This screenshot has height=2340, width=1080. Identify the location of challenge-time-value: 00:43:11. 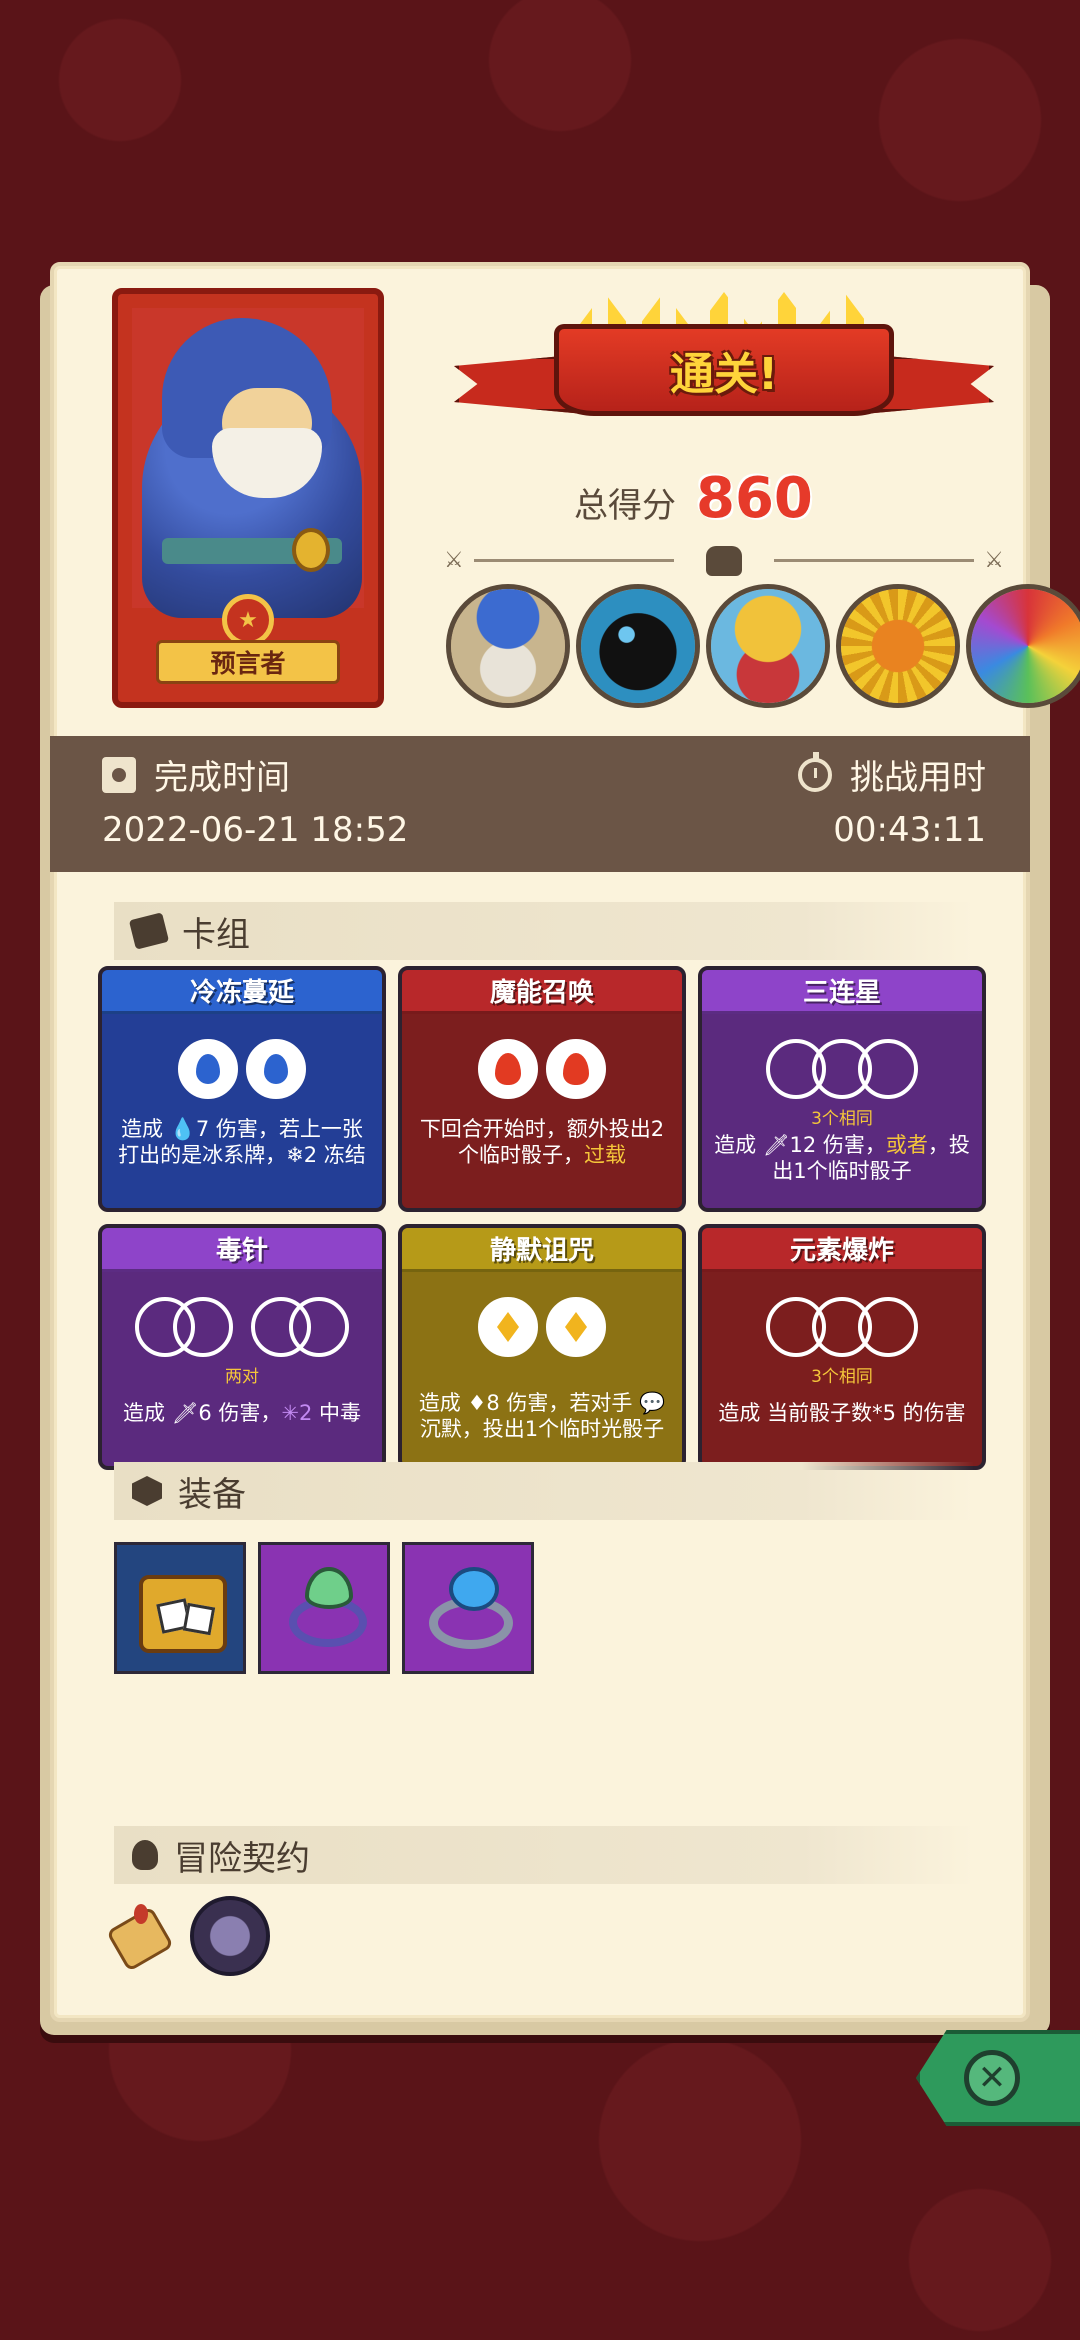
(909, 830).